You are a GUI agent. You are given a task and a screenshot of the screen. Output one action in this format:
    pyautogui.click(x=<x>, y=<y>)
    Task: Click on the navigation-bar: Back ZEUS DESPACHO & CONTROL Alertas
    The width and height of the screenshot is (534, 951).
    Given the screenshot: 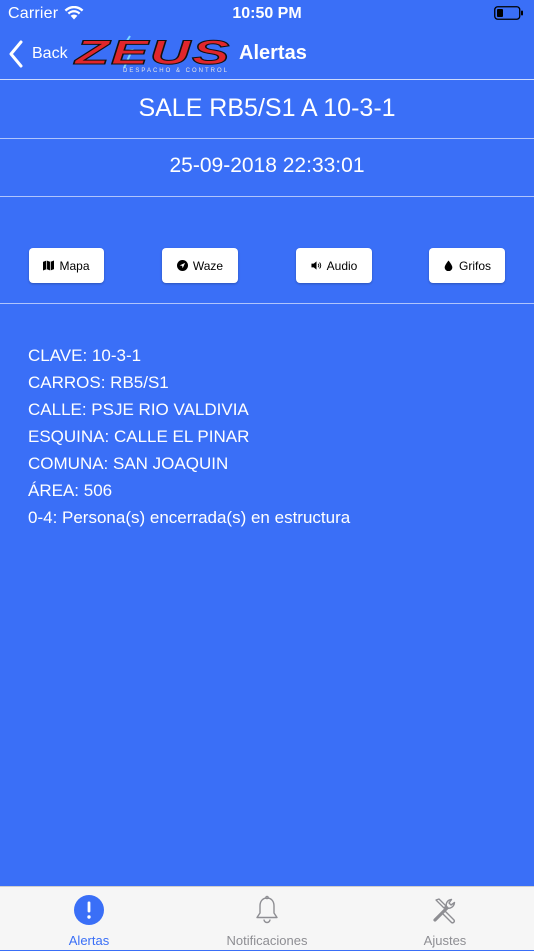 What is the action you would take?
    pyautogui.click(x=267, y=54)
    